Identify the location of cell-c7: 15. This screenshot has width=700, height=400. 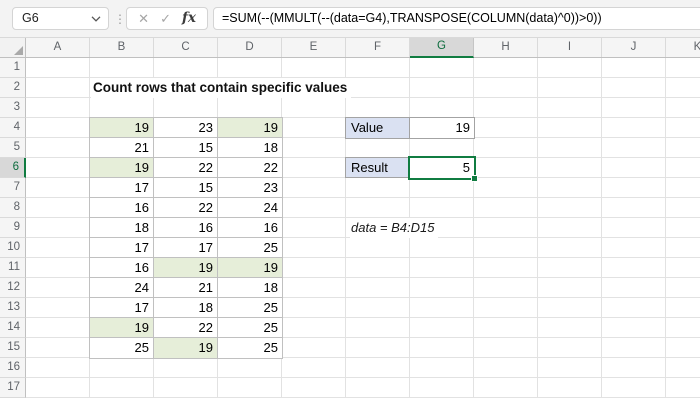
(186, 188).